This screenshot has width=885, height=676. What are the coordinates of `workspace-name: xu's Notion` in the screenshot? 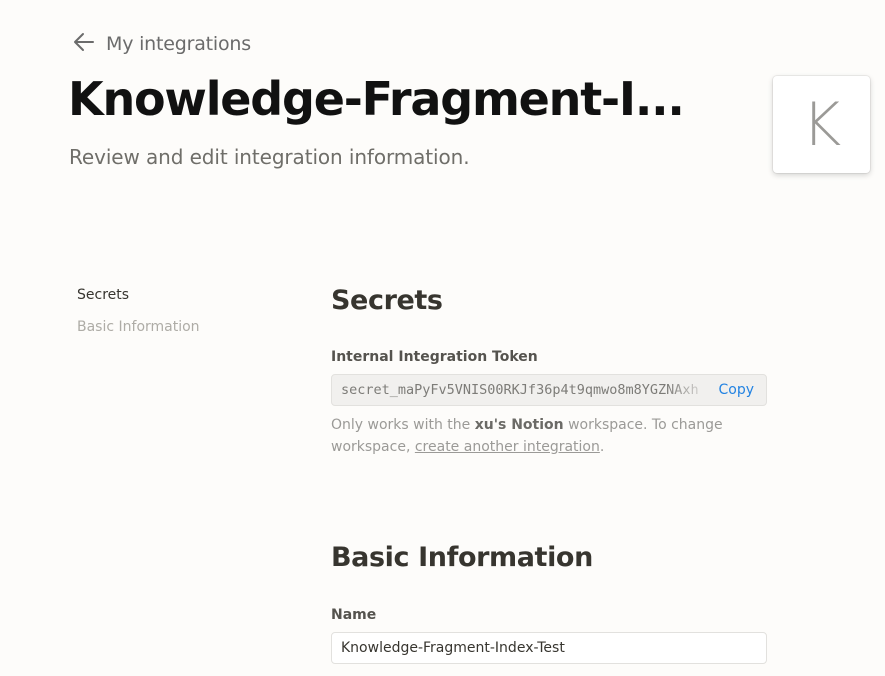 It's located at (519, 425).